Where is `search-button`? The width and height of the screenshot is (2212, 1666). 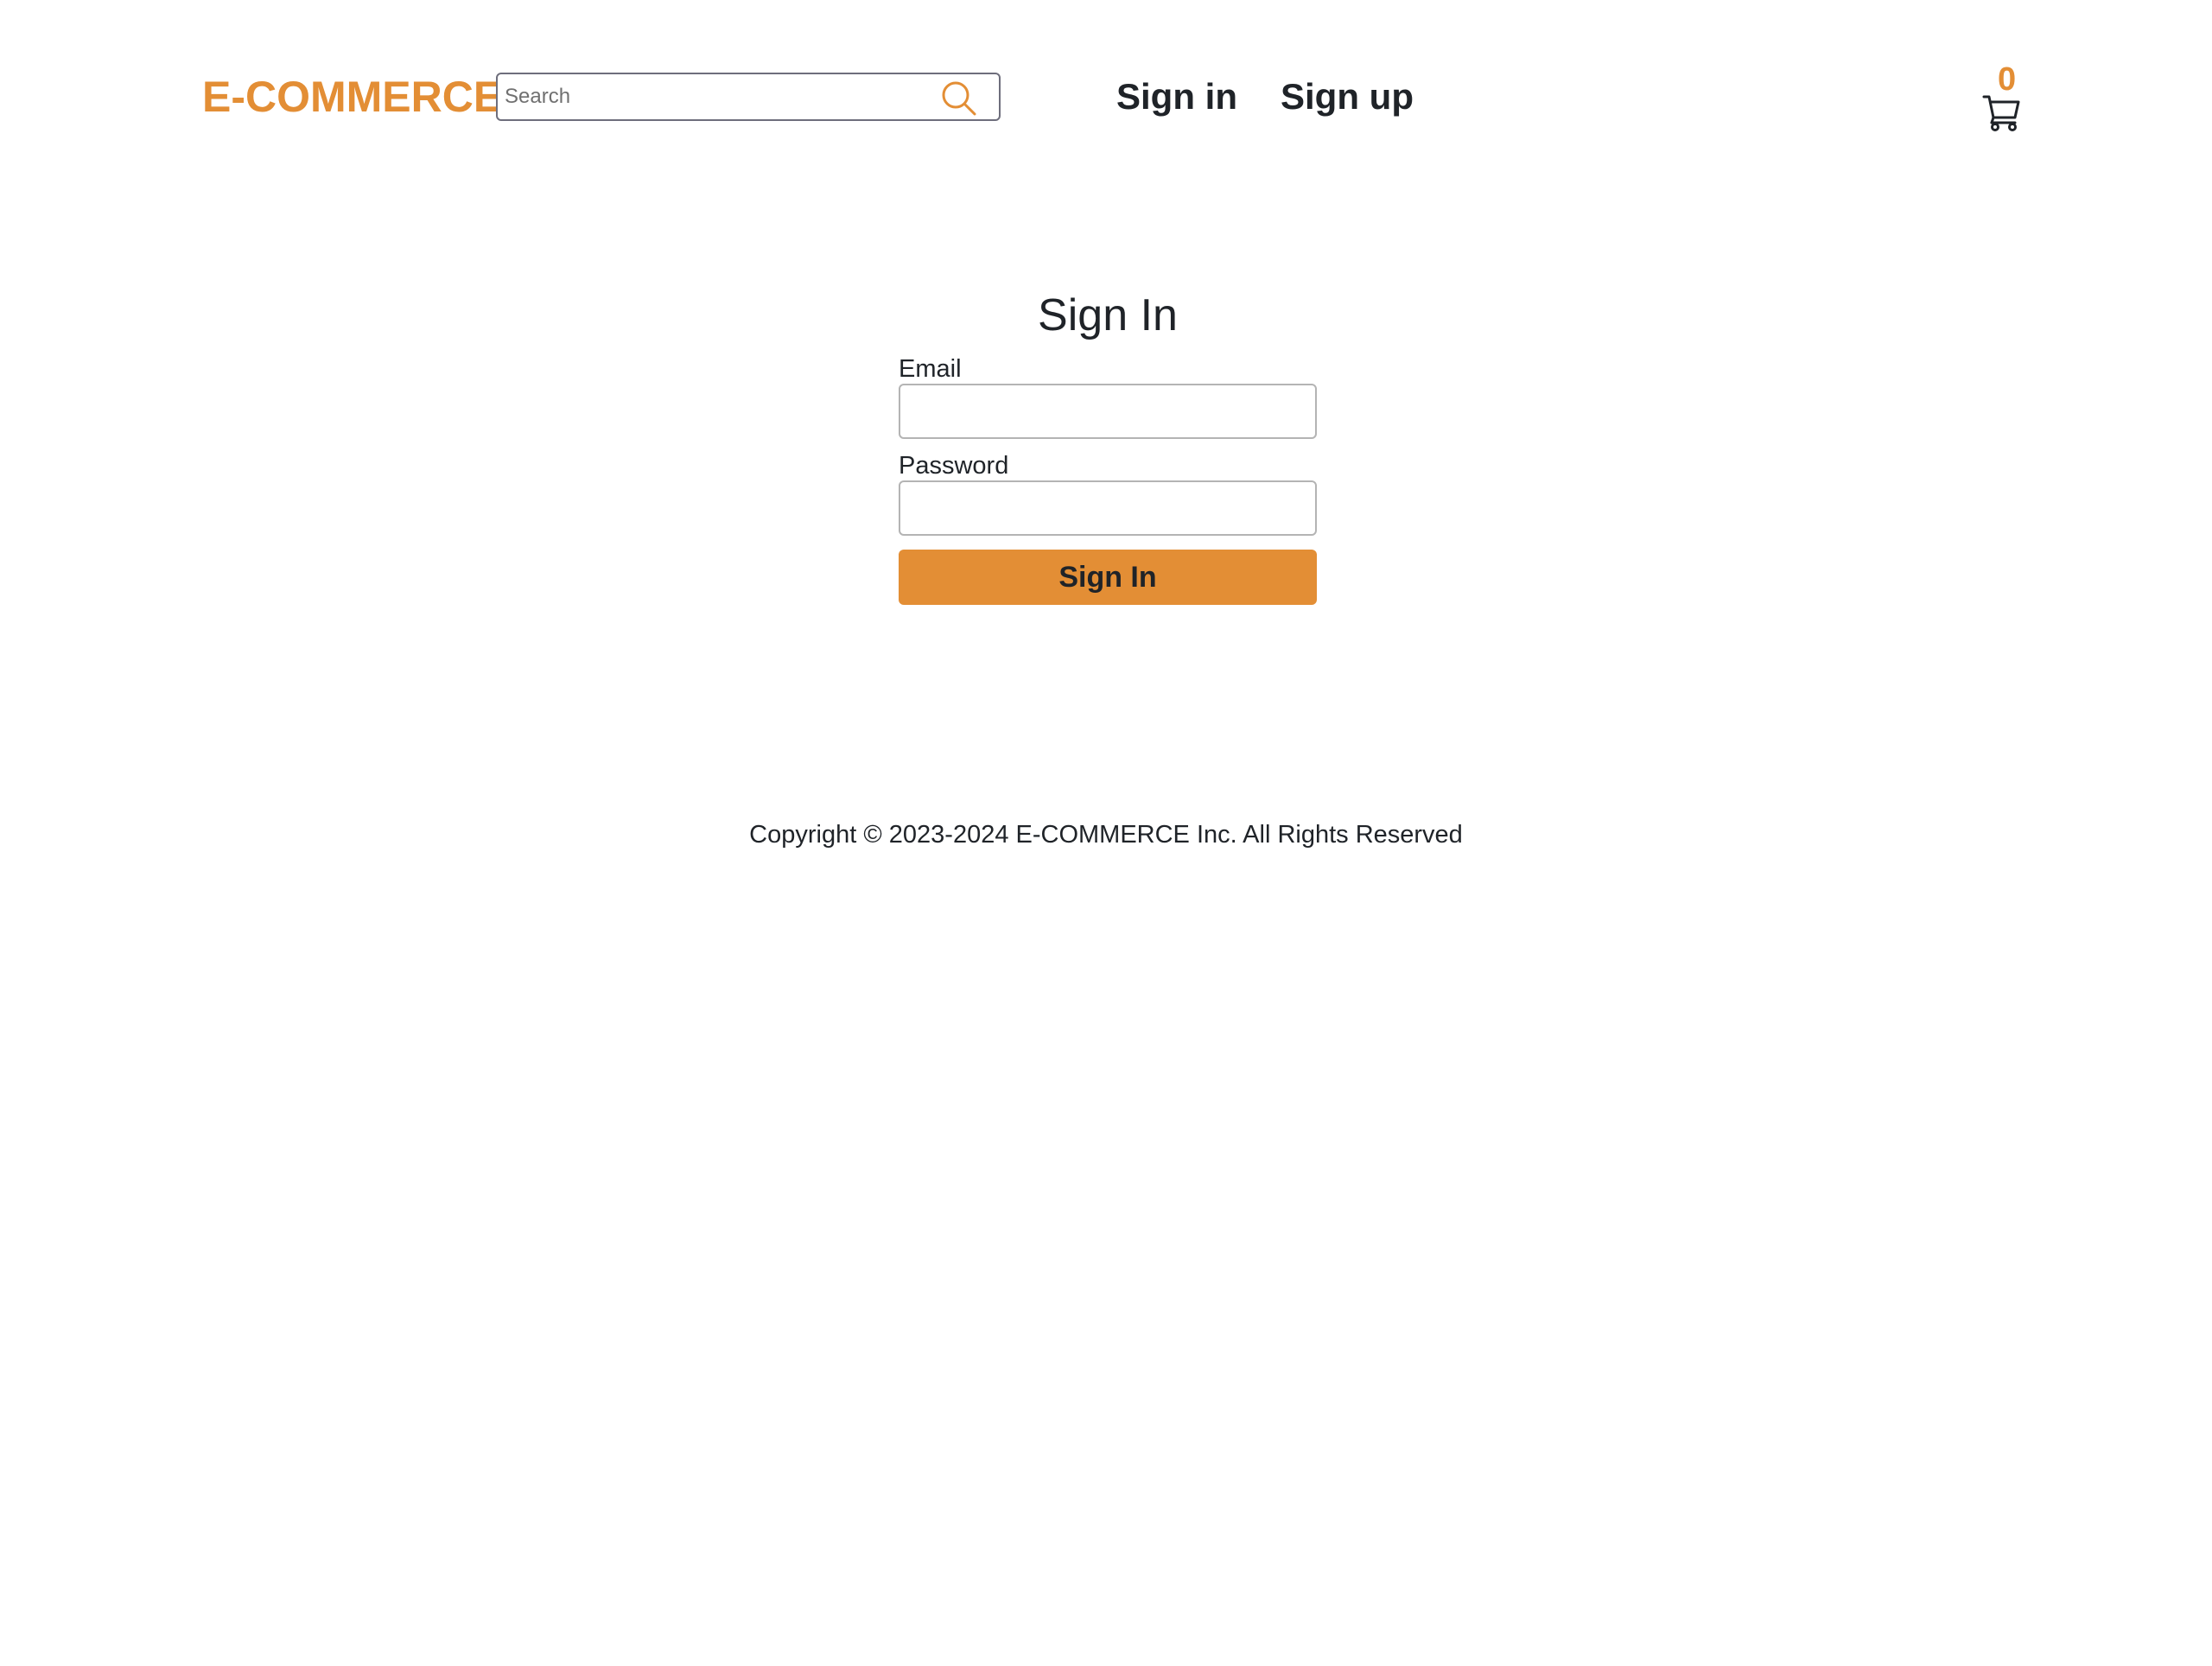 search-button is located at coordinates (959, 98).